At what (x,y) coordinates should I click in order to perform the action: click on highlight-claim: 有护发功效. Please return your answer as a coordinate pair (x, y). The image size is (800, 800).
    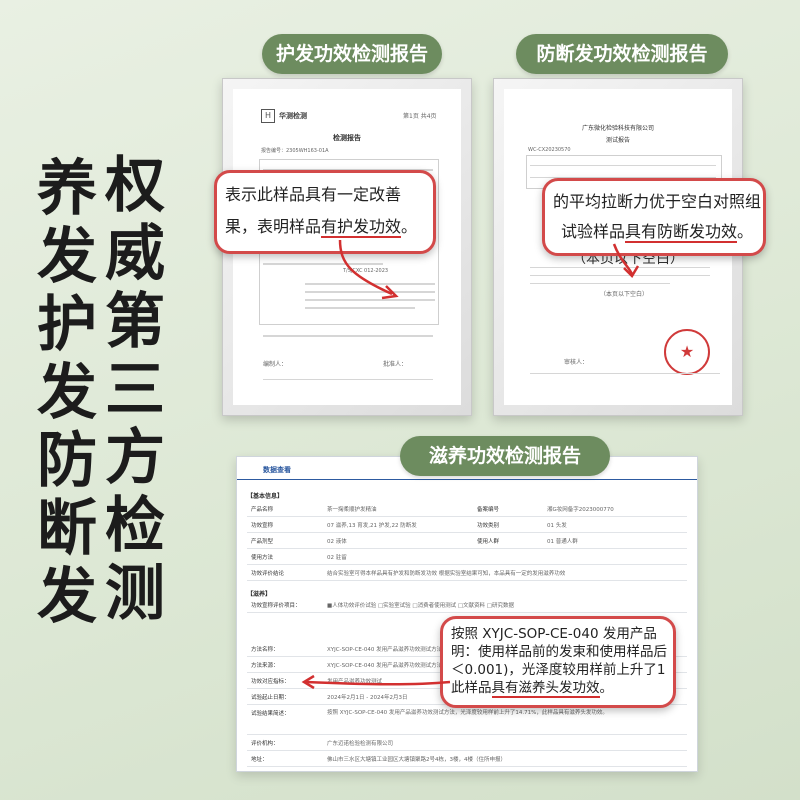
    Looking at the image, I should click on (361, 227).